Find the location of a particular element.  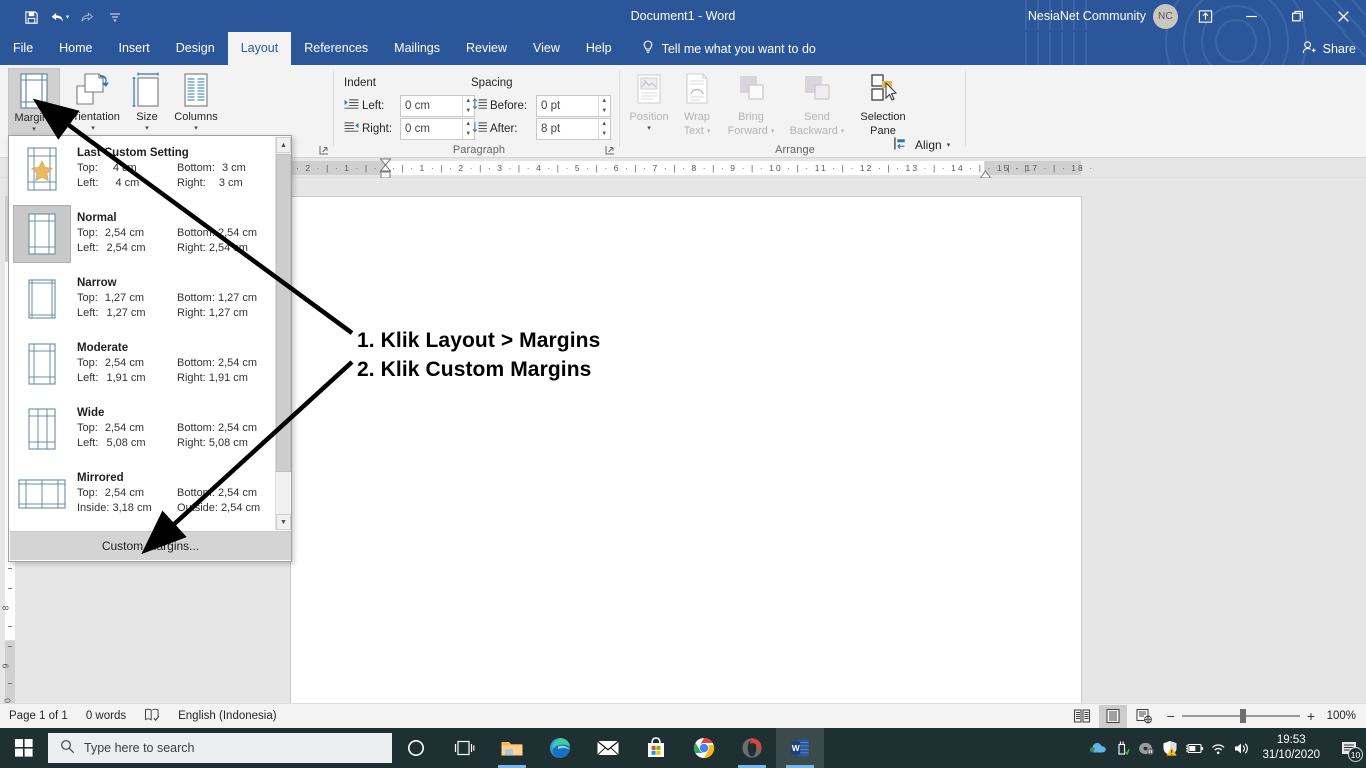

language-indicator: English (Indonesia) is located at coordinates (227, 716).